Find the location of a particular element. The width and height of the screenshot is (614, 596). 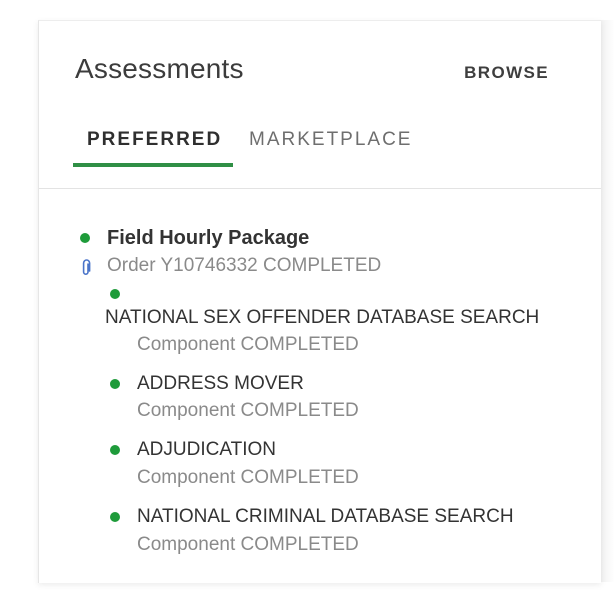

tab-marketplace: MARKETPLACE is located at coordinates (330, 145).